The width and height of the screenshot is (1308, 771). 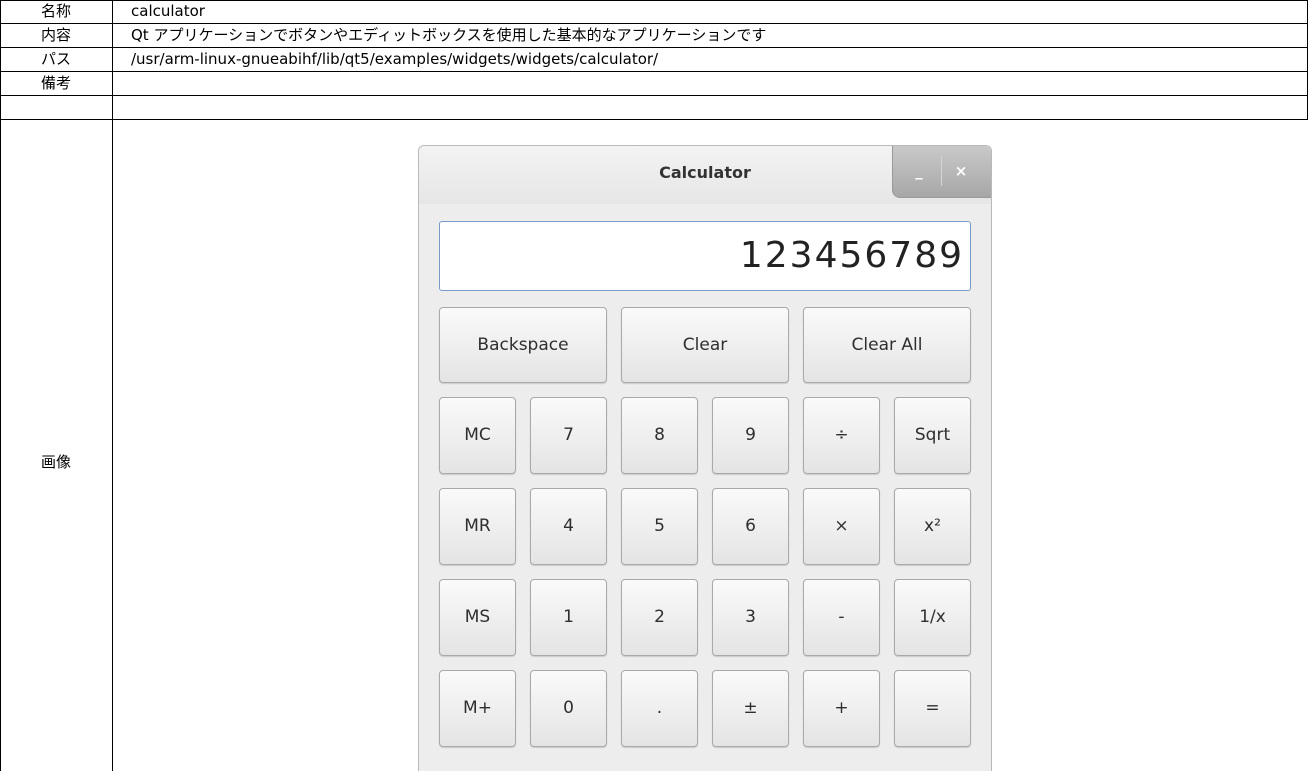 What do you see at coordinates (659, 708) in the screenshot?
I see `decimal-point-button: .` at bounding box center [659, 708].